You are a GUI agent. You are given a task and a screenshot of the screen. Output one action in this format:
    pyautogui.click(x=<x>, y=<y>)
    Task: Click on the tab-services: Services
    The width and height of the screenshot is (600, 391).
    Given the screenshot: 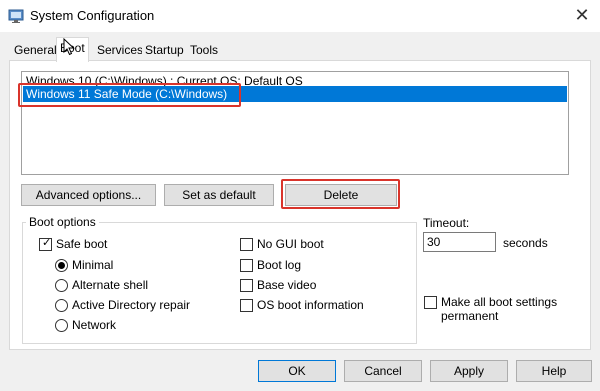 What is the action you would take?
    pyautogui.click(x=120, y=50)
    